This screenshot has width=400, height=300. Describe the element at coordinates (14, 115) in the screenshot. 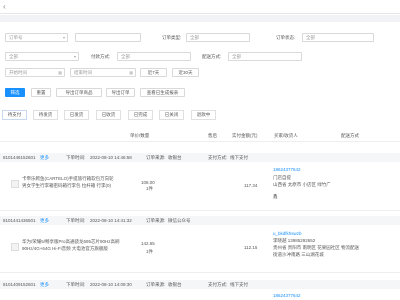

I see `tab-pending-payment: 待支付` at that location.